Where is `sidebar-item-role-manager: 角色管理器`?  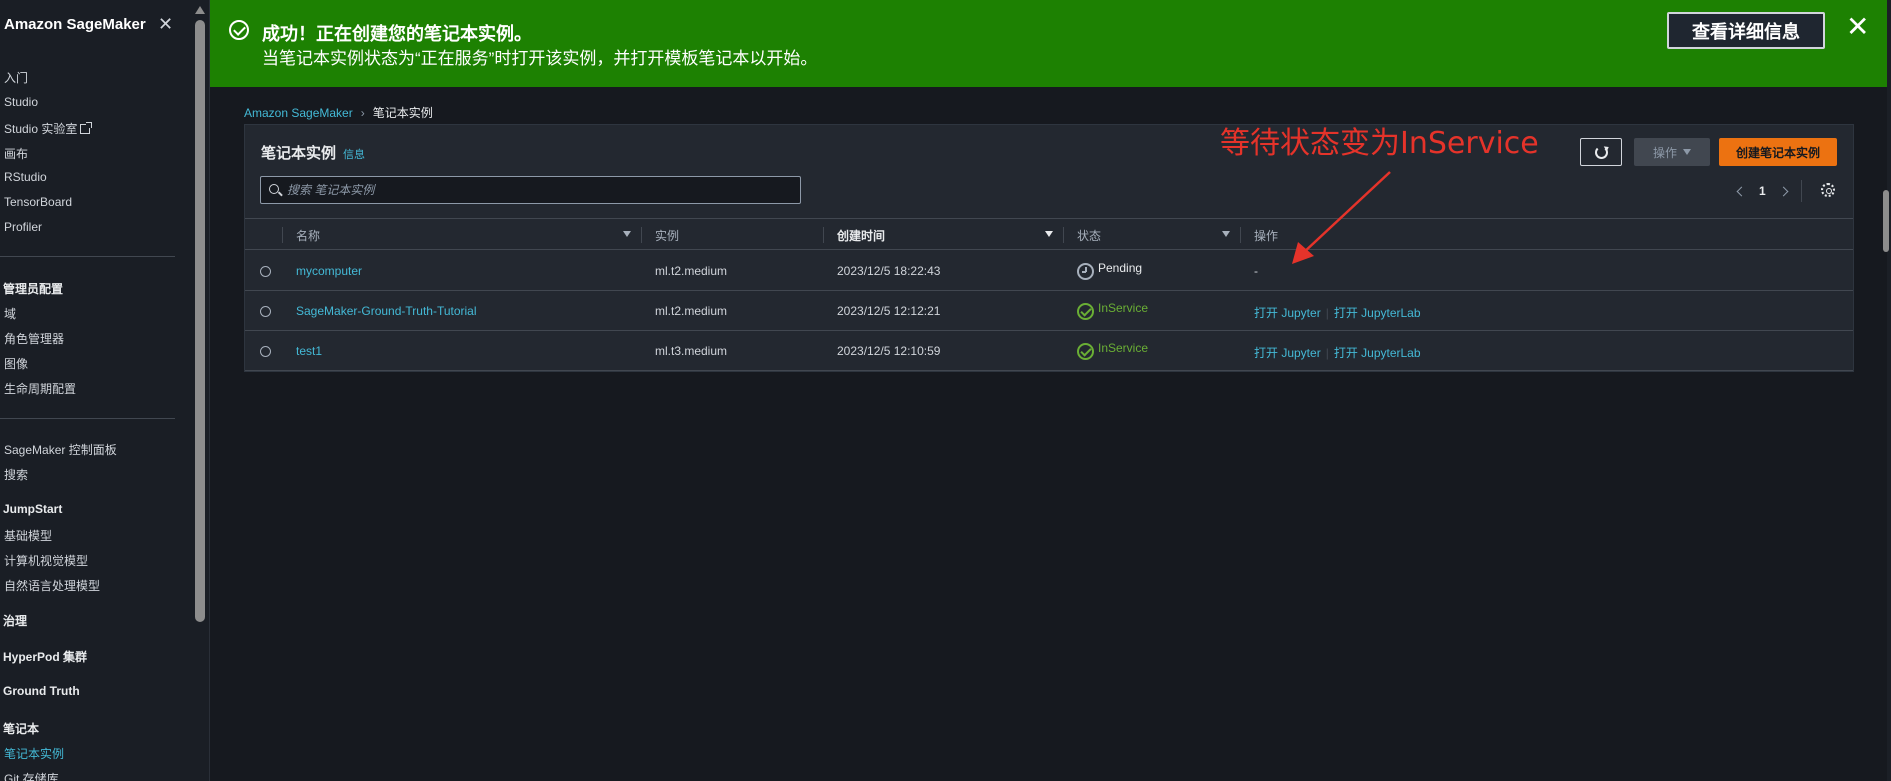
sidebar-item-role-manager: 角色管理器 is located at coordinates (34, 338).